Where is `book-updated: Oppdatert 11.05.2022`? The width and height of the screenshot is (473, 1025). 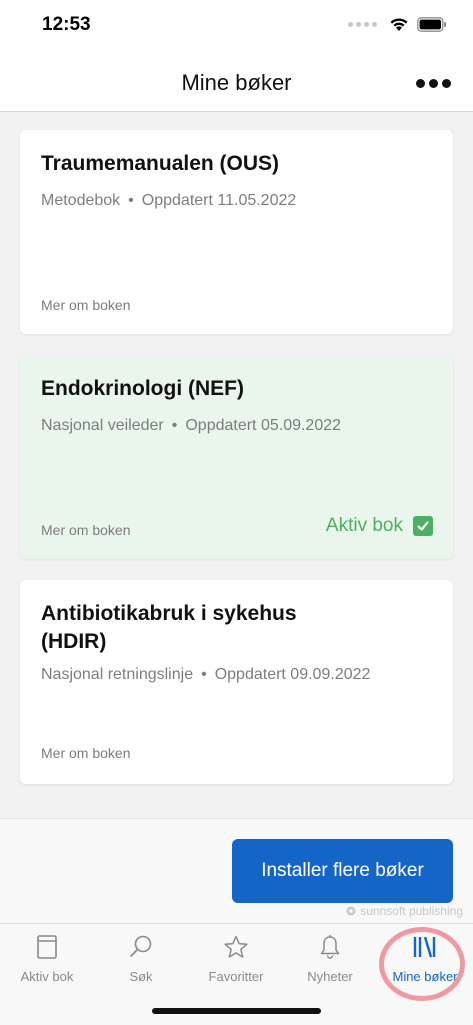
book-updated: Oppdatert 11.05.2022 is located at coordinates (219, 200).